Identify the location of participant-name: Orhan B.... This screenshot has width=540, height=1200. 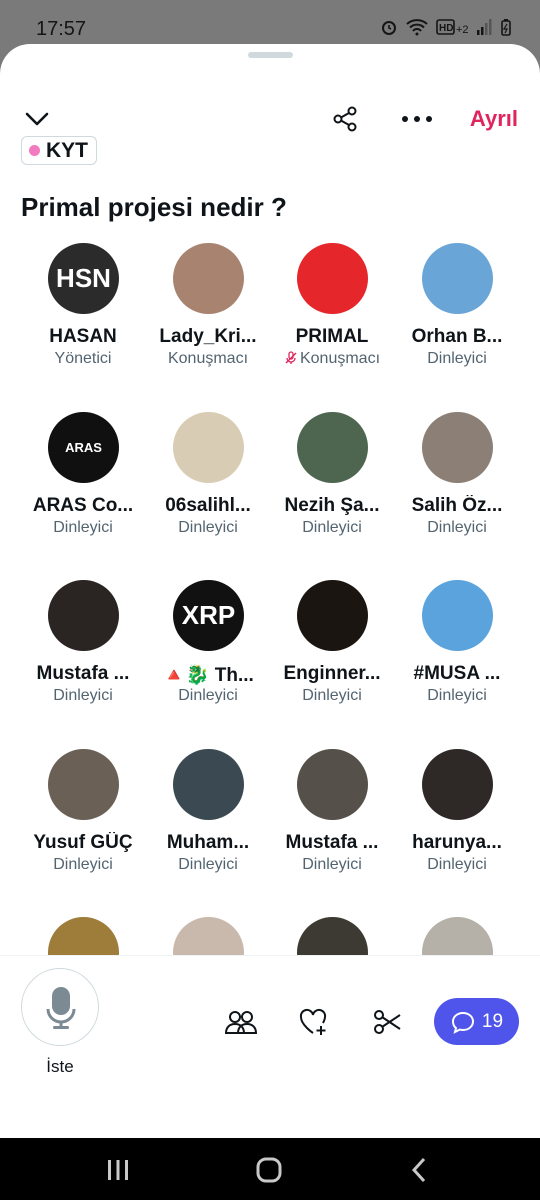
(457, 336).